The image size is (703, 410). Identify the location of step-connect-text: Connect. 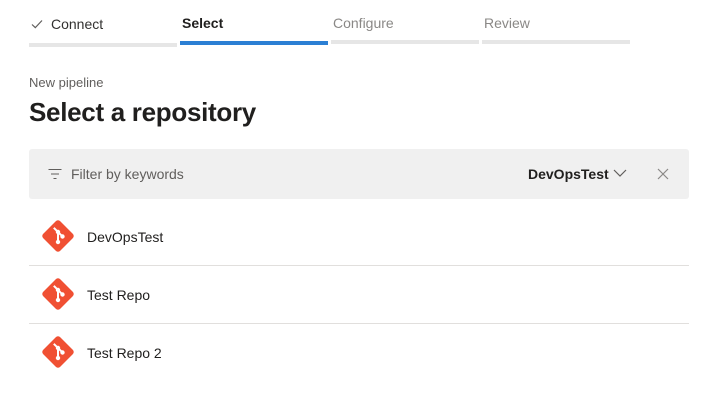
(77, 24).